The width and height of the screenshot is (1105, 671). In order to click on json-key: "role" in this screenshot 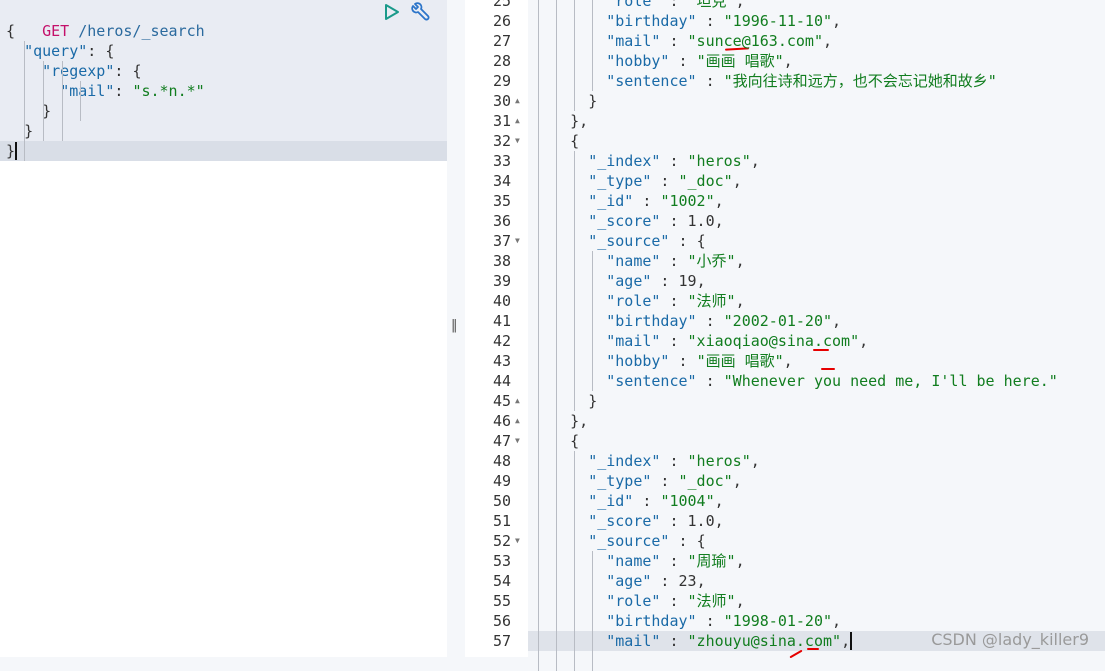, I will do `click(633, 301)`.